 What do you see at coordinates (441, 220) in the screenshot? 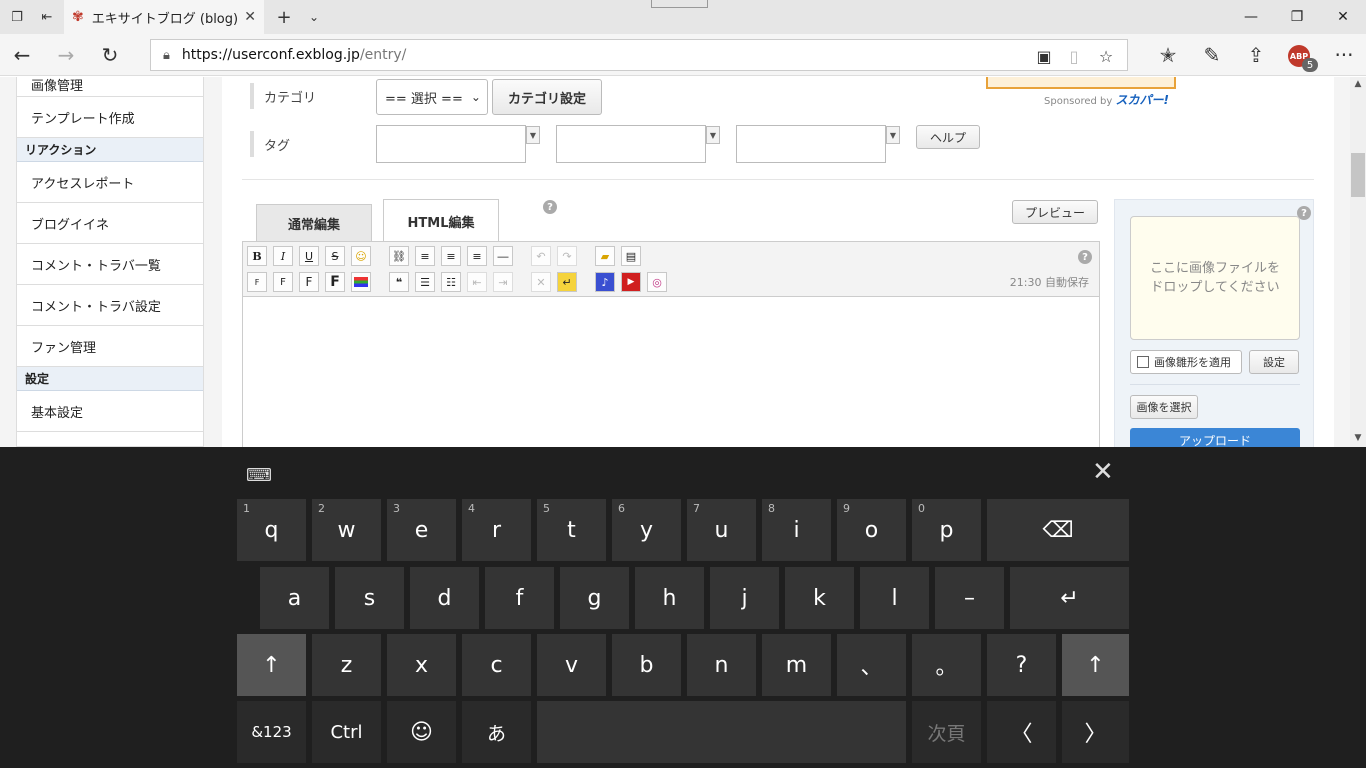
I see `tab-html-edit: HTML編集` at bounding box center [441, 220].